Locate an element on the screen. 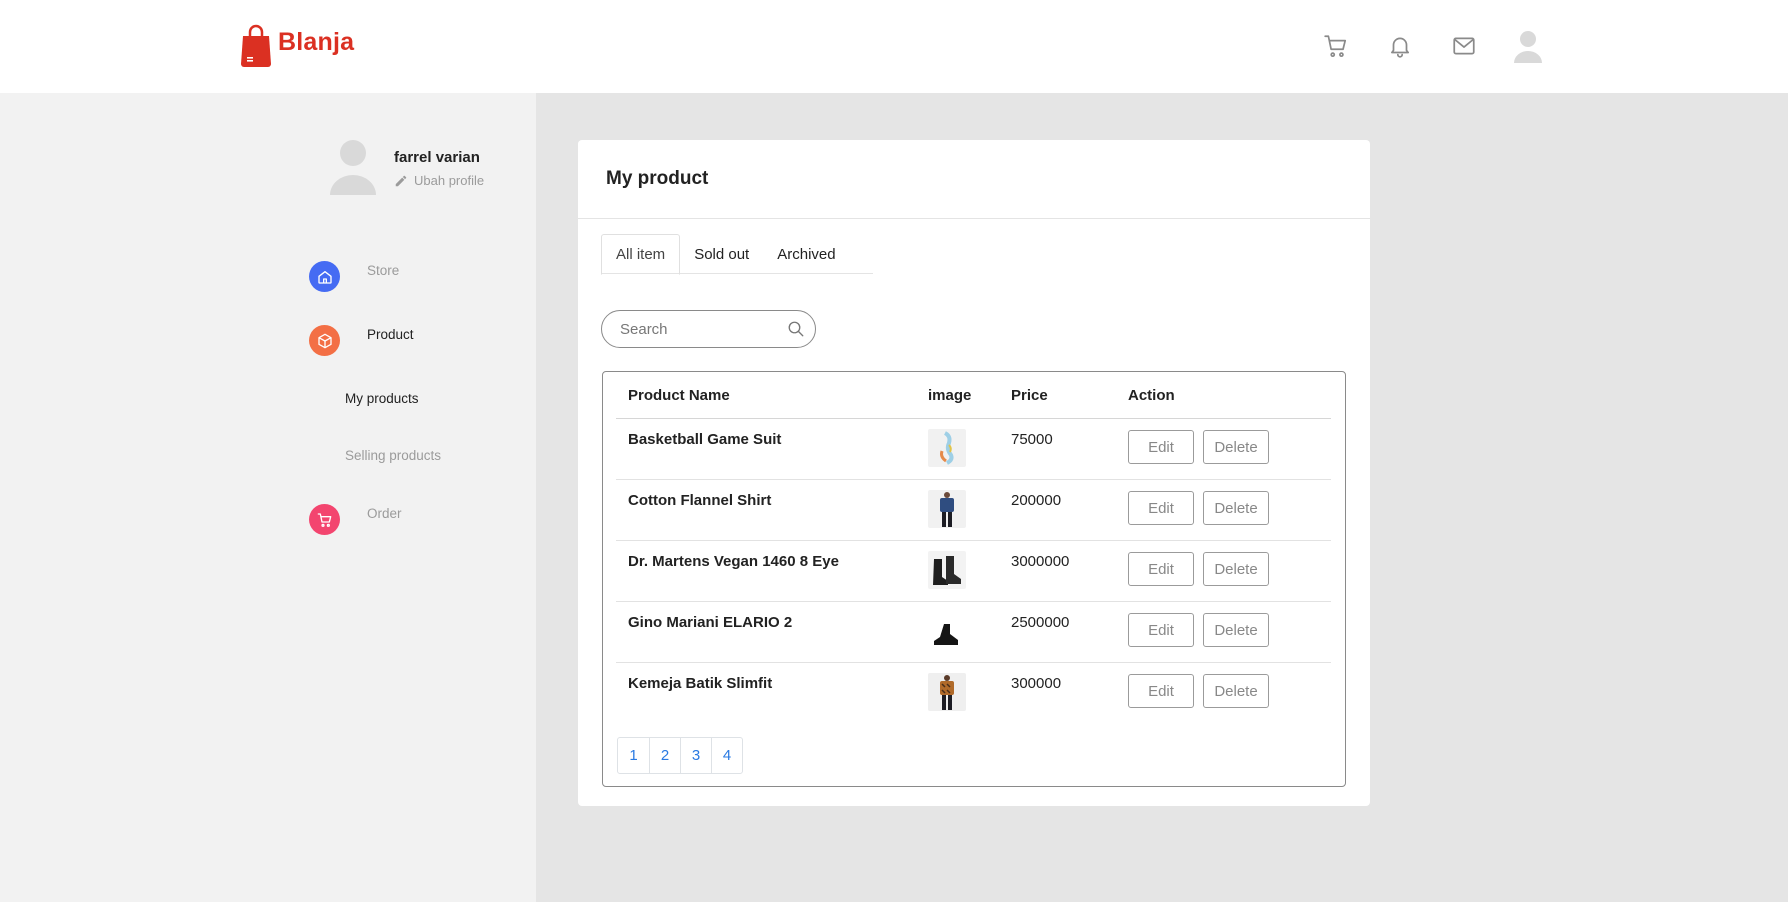  page-button-4: 4 is located at coordinates (726, 755).